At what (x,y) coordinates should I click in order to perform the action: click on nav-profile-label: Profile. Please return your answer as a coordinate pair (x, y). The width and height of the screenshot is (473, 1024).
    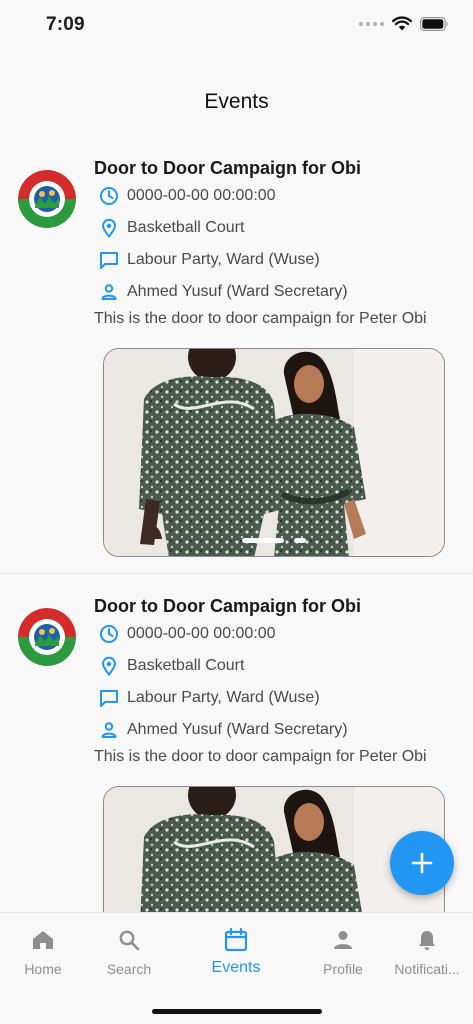
    Looking at the image, I should click on (343, 969).